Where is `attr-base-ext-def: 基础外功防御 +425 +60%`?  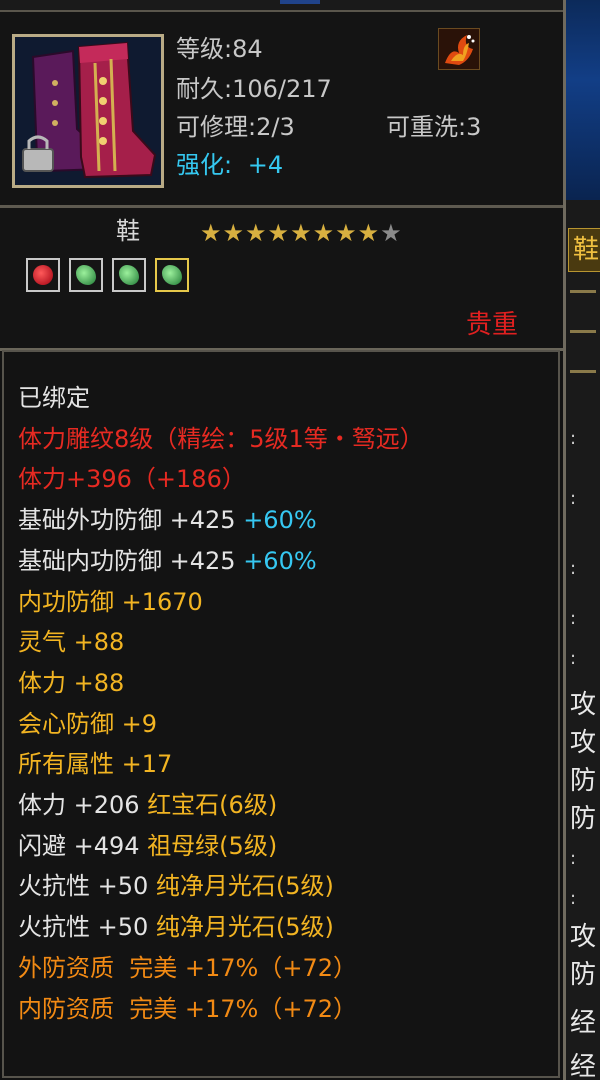
attr-base-ext-def: 基础外功防御 +425 +60% is located at coordinates (167, 520).